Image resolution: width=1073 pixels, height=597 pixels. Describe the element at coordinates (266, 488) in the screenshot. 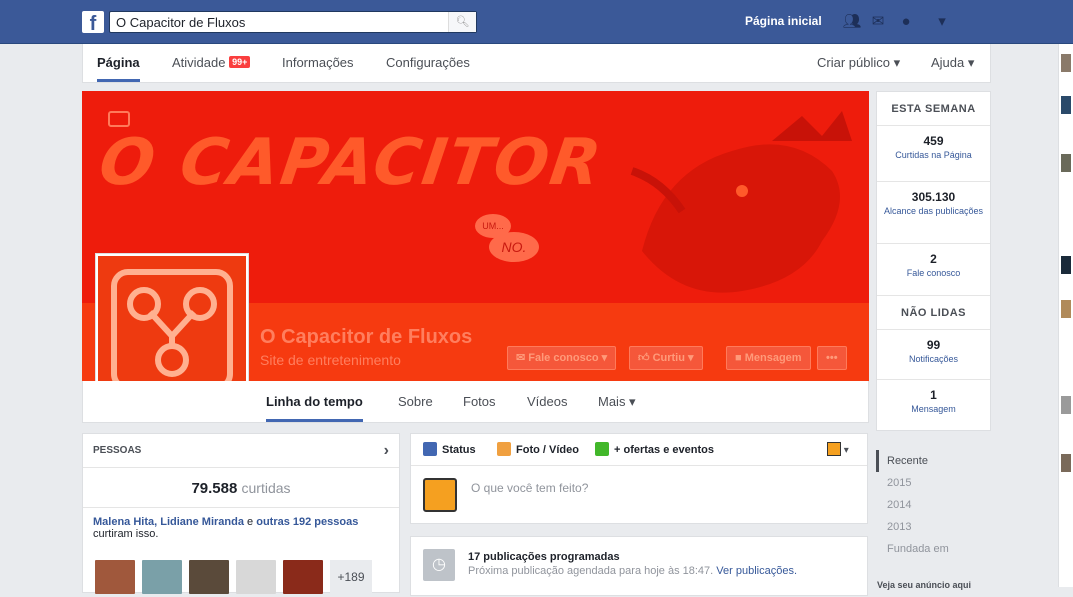

I see `likes-word: curtidas` at that location.